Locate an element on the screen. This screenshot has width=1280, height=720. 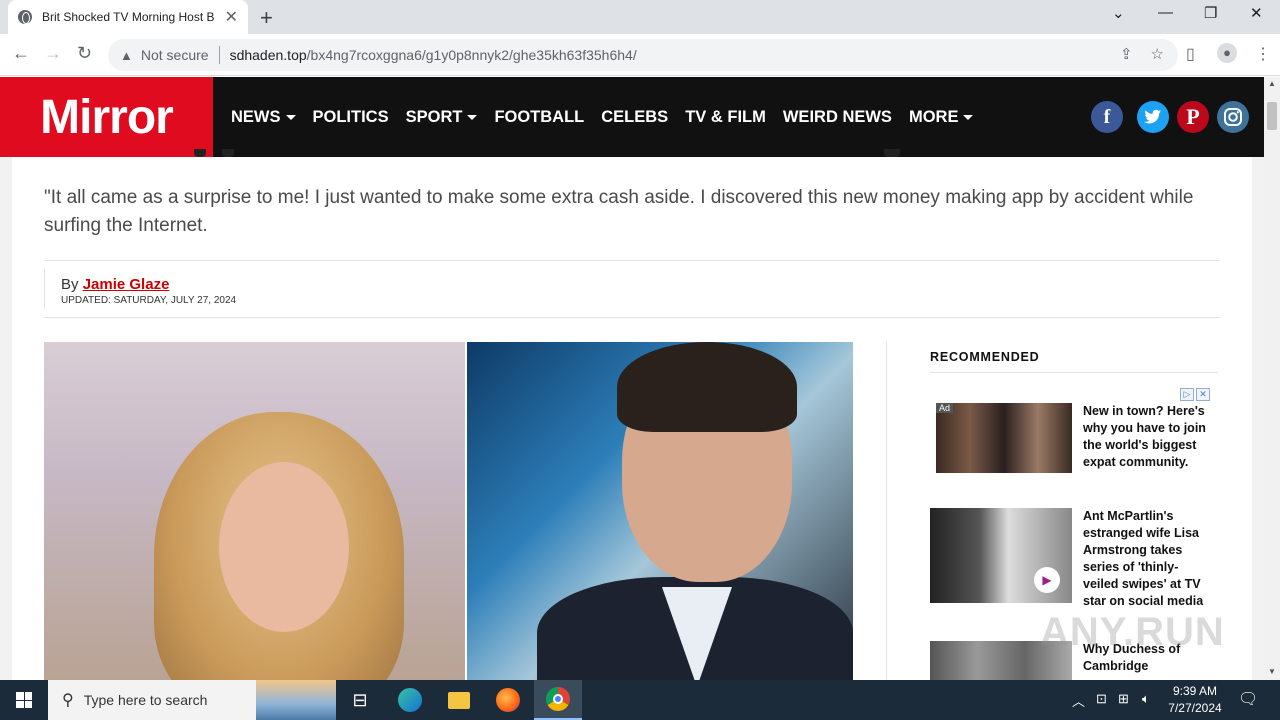
author-link: Jamie Glaze is located at coordinates (126, 284).